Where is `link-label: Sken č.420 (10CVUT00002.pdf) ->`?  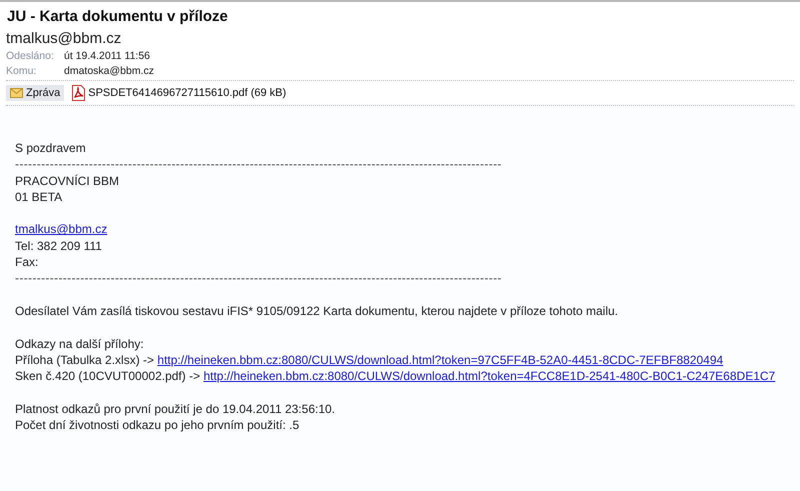
link-label: Sken č.420 (10CVUT00002.pdf) -> is located at coordinates (107, 376).